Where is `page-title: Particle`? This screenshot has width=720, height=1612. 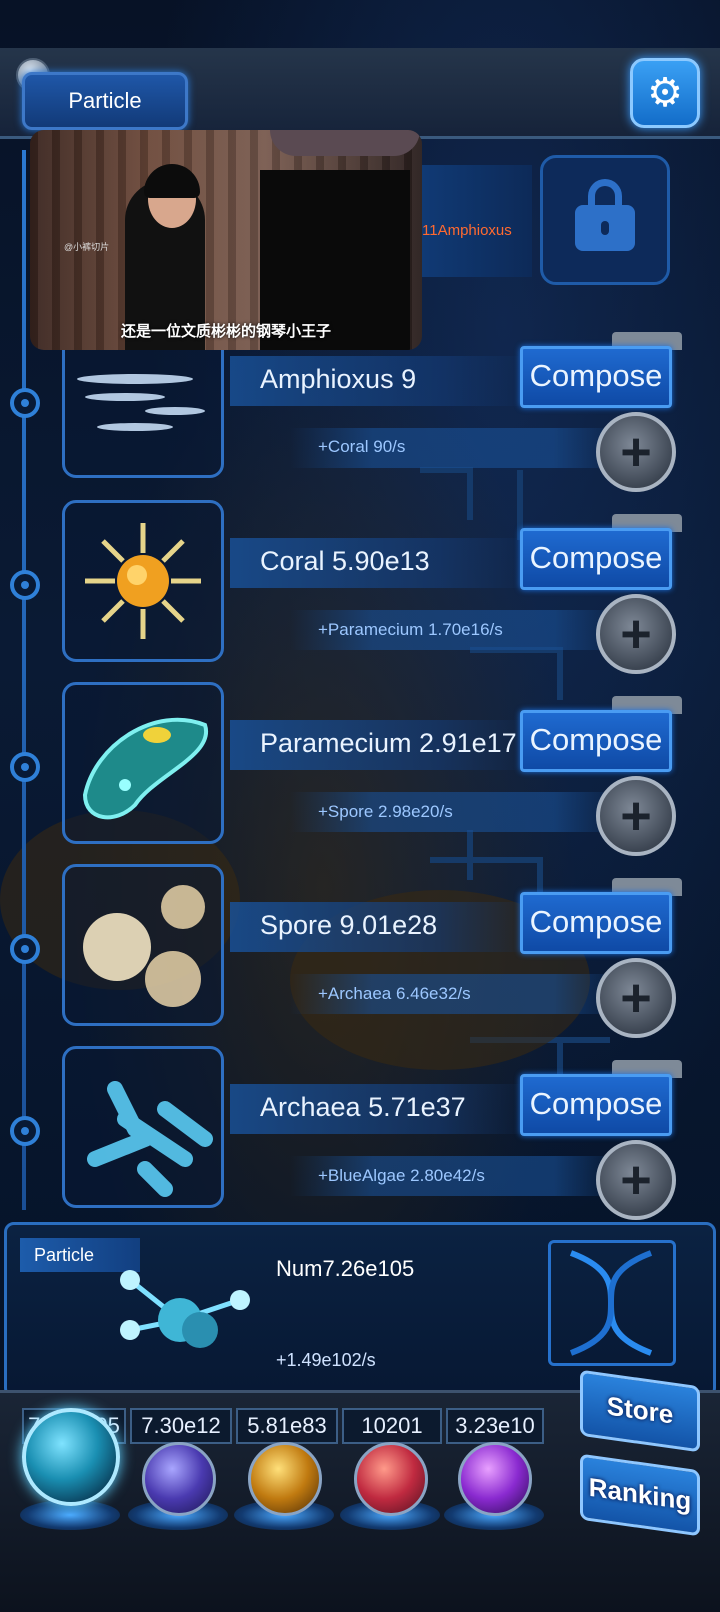
page-title: Particle is located at coordinates (105, 100).